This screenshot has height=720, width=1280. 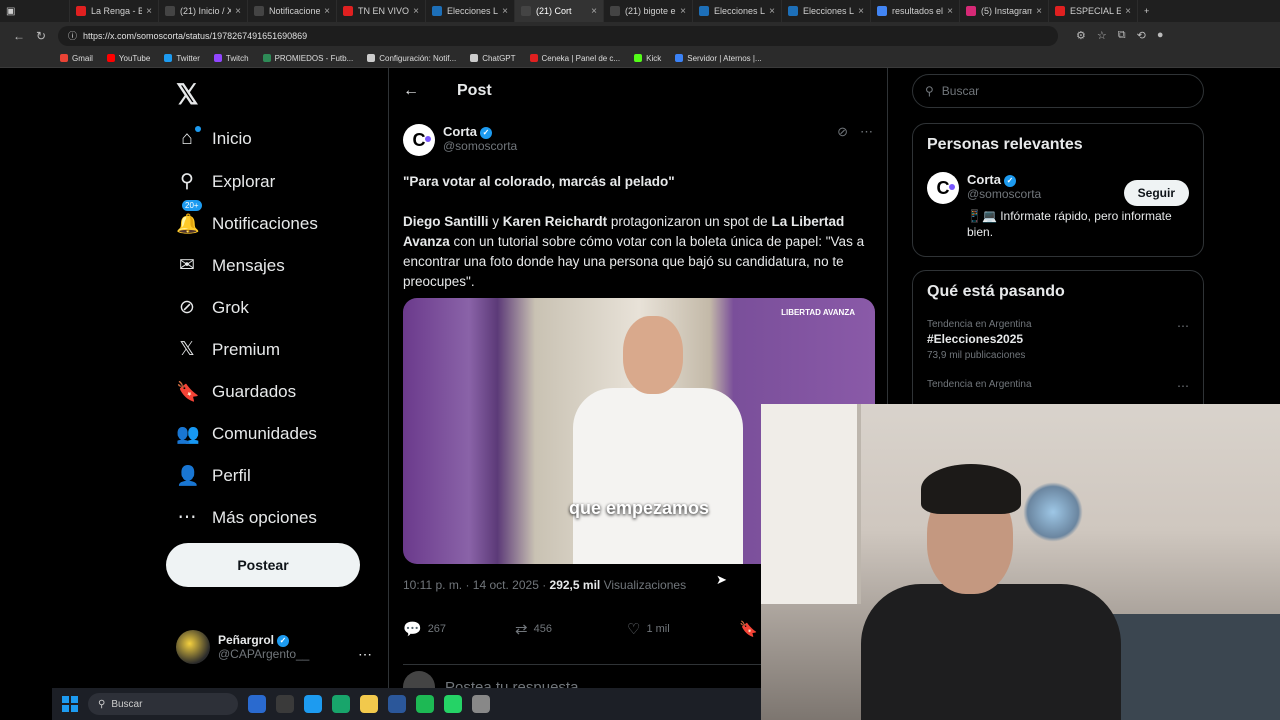 I want to click on bookmark-item: Twitter, so click(x=182, y=58).